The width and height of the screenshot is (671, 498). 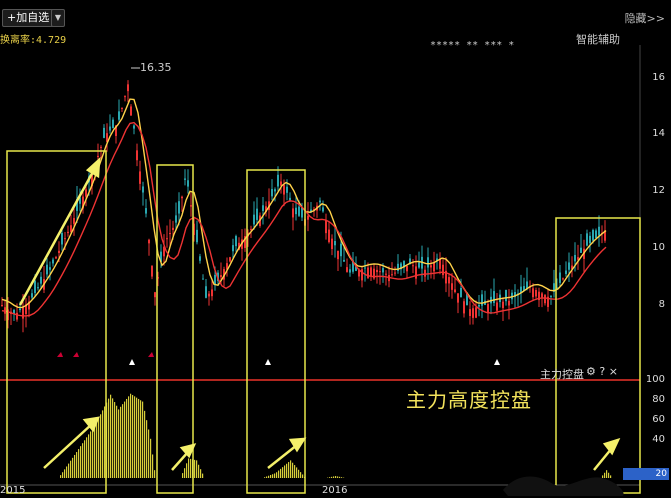 I want to click on indicator-tick: 60, so click(x=658, y=419).